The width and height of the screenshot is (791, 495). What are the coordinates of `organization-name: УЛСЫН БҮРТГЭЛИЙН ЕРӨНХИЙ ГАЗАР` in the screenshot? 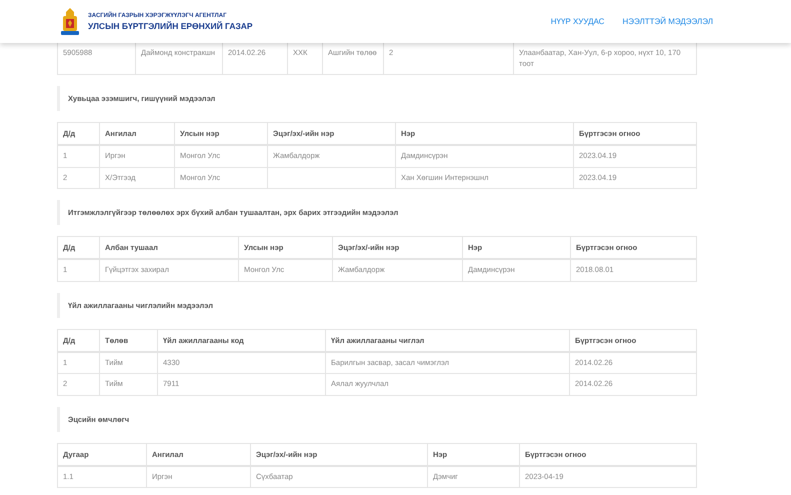 It's located at (170, 25).